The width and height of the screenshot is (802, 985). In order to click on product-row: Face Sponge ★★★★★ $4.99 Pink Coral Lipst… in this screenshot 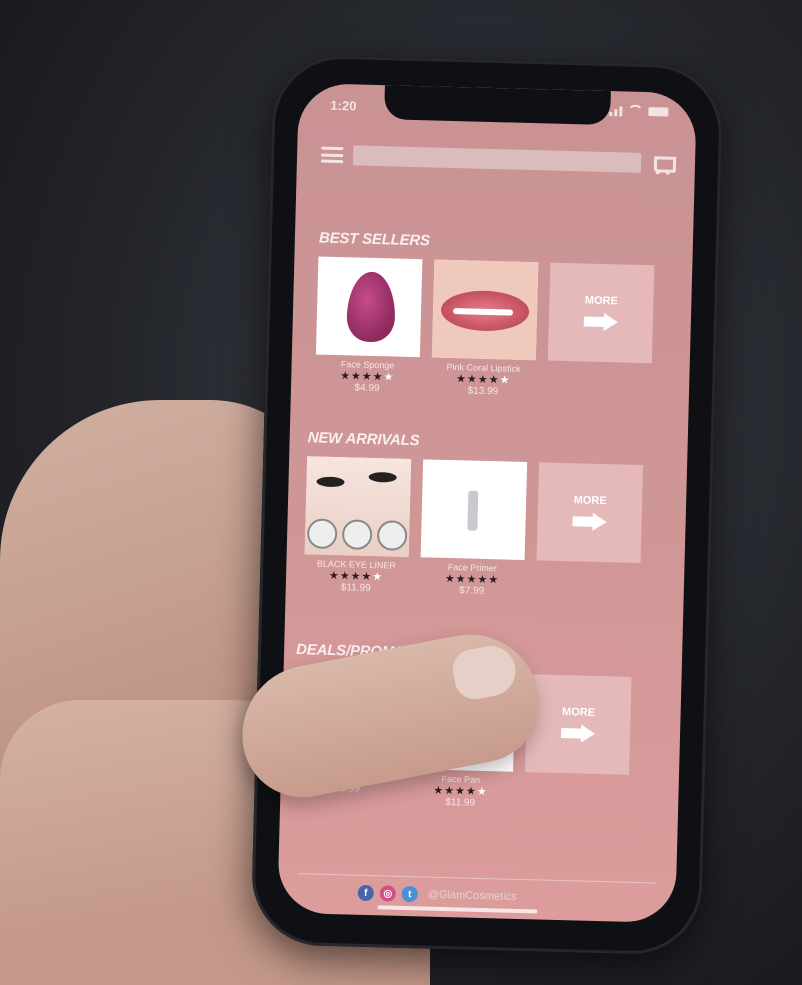, I will do `click(491, 329)`.